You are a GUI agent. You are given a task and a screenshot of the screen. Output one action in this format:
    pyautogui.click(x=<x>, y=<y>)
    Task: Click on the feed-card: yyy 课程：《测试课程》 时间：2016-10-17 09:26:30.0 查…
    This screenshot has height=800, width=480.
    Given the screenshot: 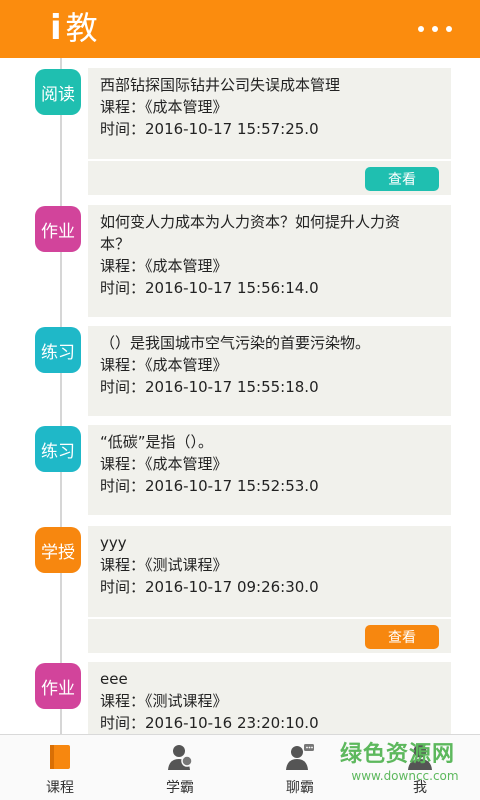 What is the action you would take?
    pyautogui.click(x=269, y=589)
    